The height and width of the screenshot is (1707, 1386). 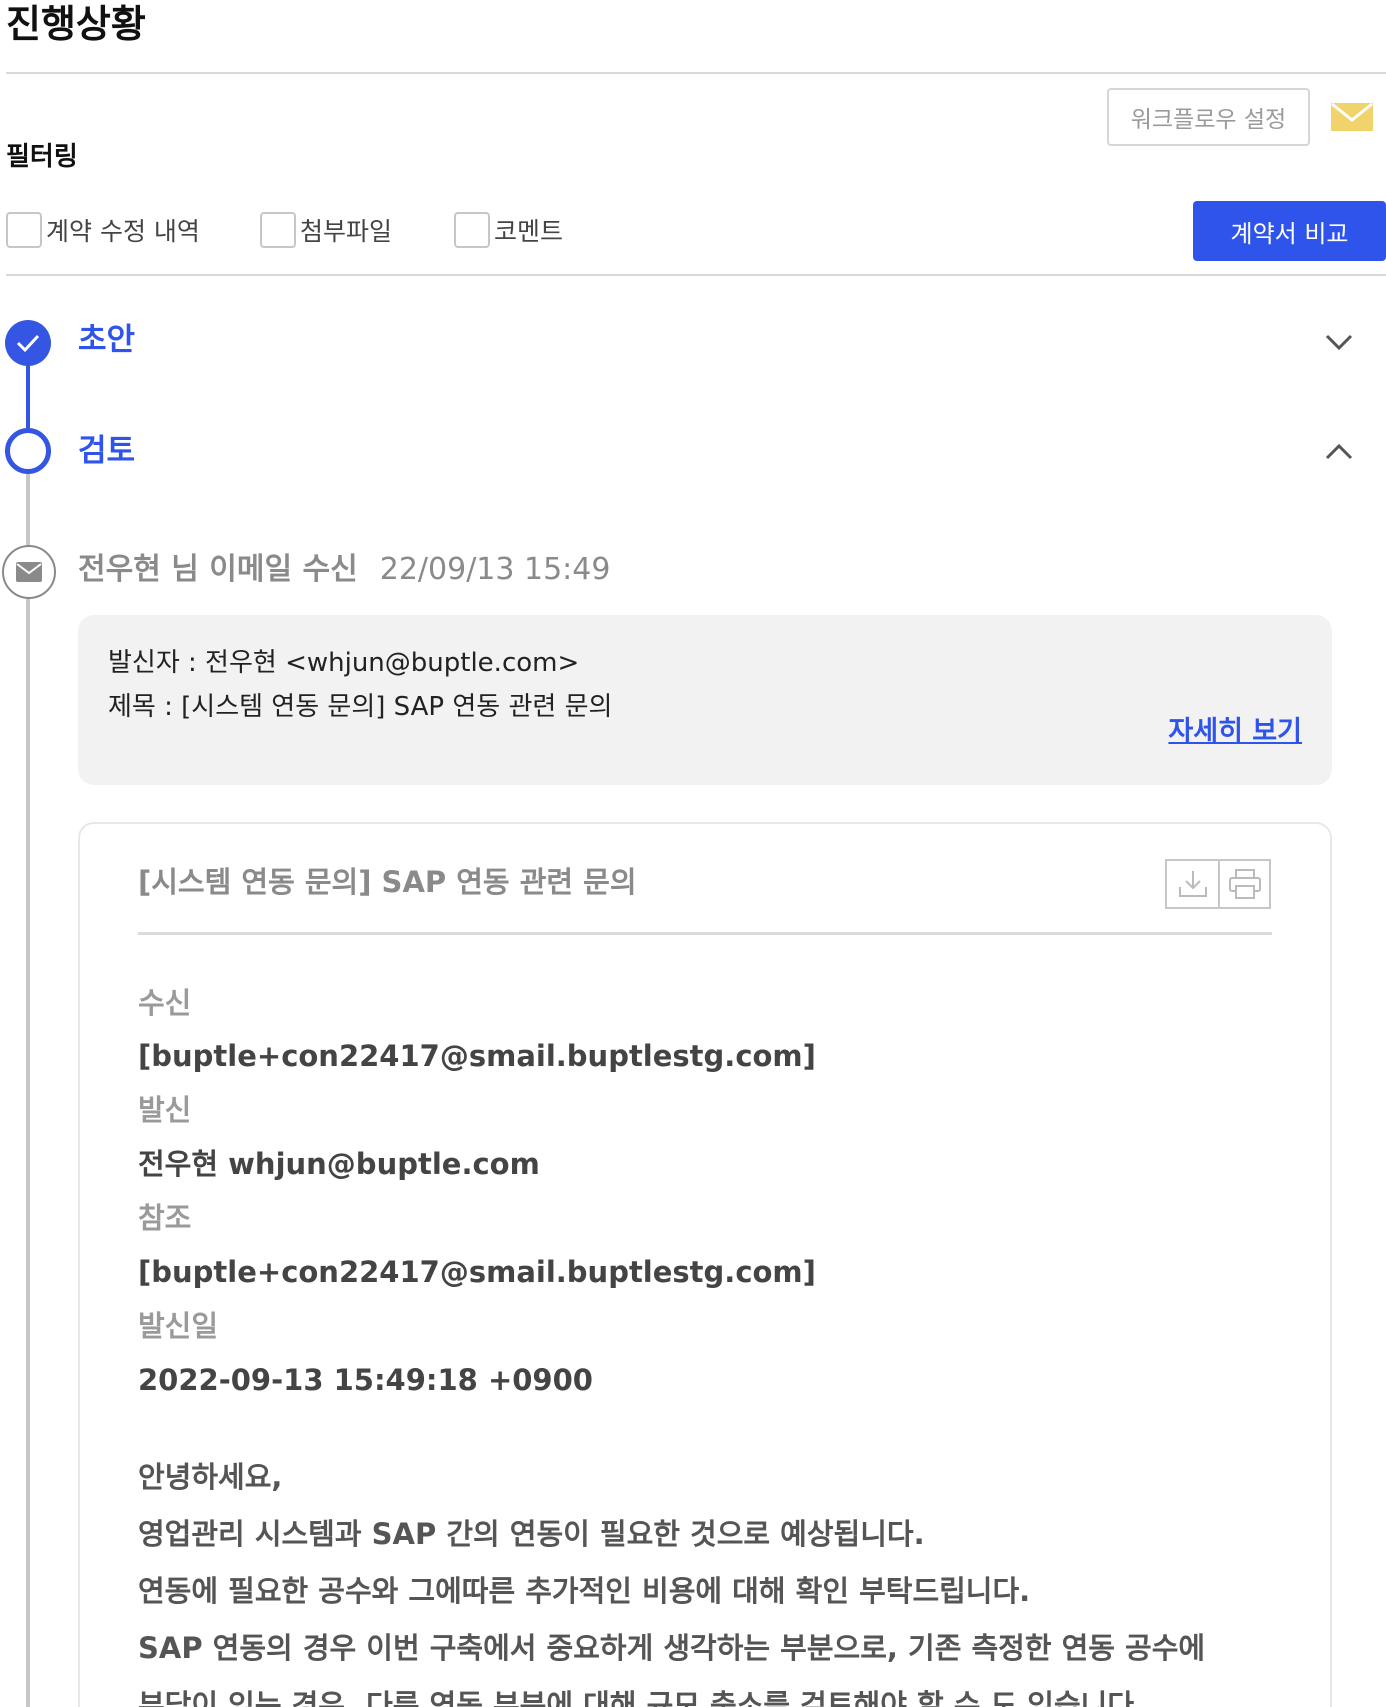 What do you see at coordinates (705, 933) in the screenshot?
I see `mail-divider` at bounding box center [705, 933].